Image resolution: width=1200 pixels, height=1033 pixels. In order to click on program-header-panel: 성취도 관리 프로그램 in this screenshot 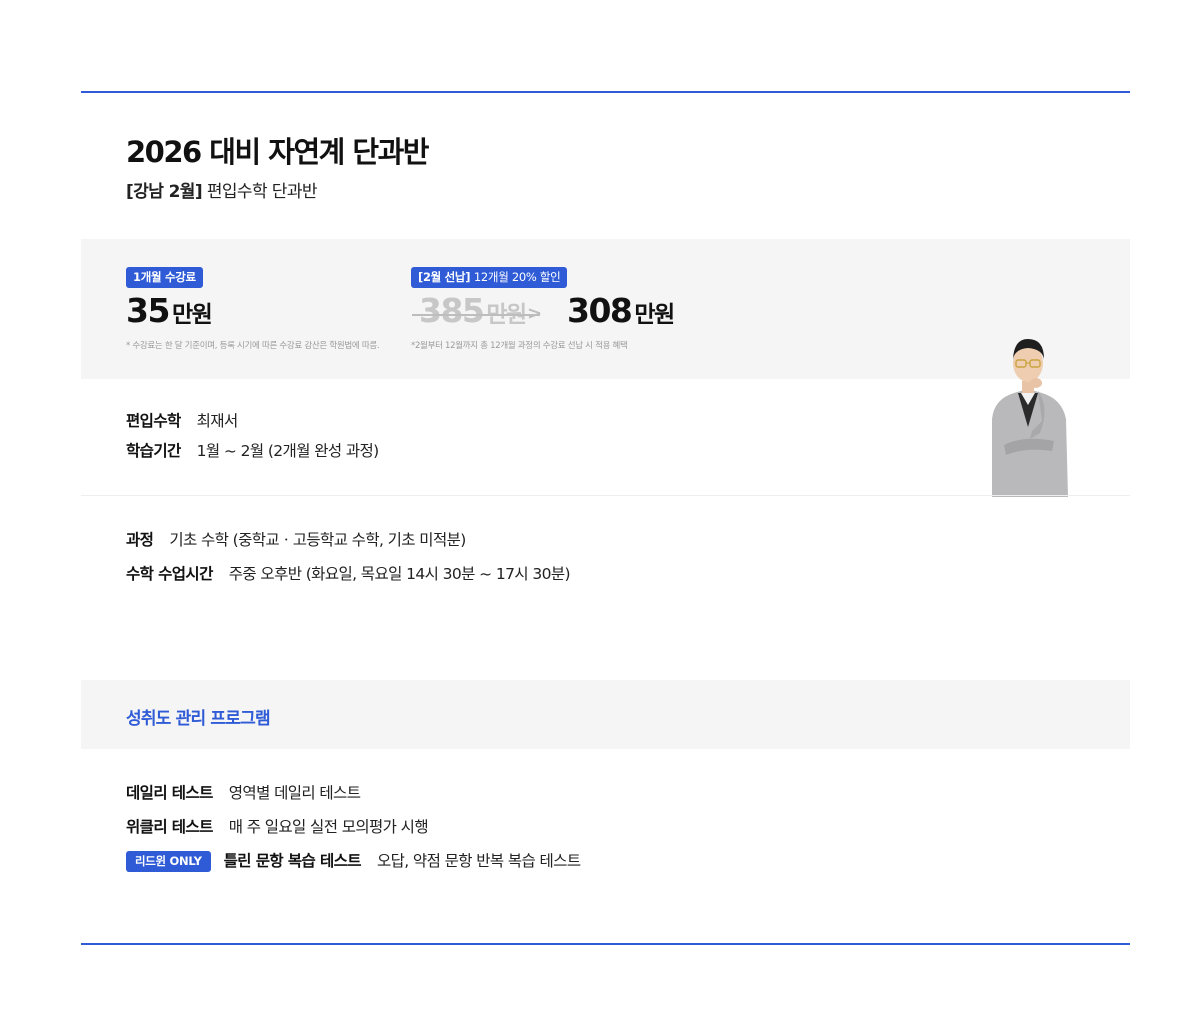, I will do `click(605, 714)`.